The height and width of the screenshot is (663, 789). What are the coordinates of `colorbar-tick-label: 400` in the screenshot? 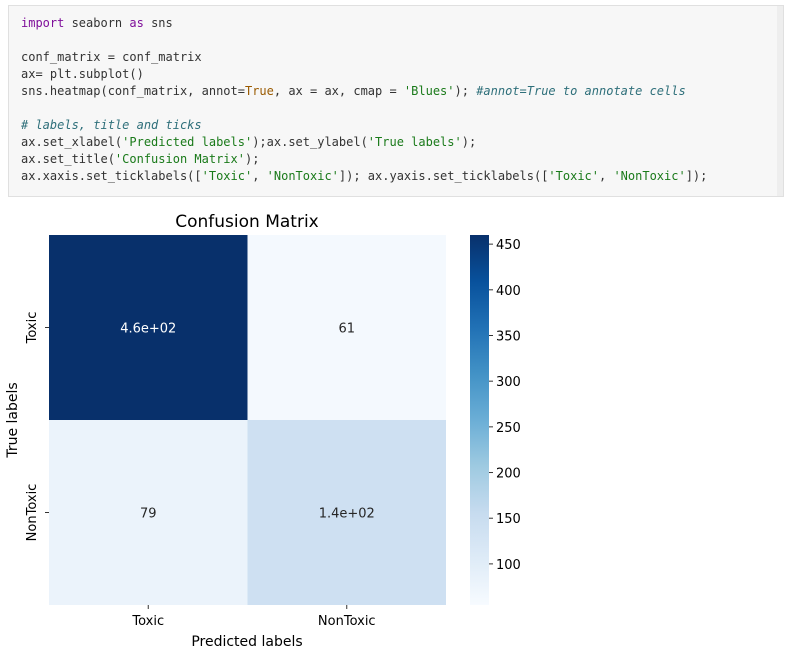 It's located at (508, 291).